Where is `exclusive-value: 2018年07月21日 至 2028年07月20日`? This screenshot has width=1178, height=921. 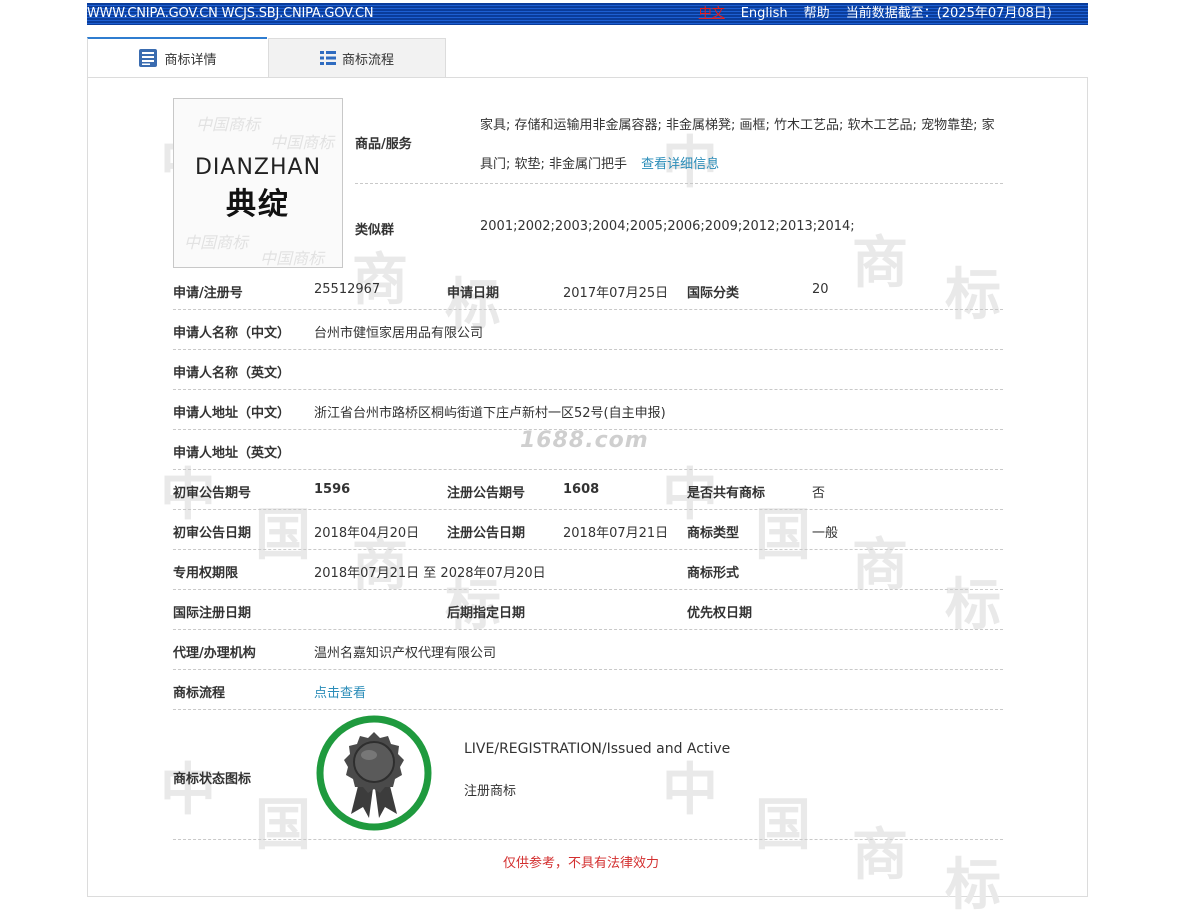
exclusive-value: 2018年07月21日 至 2028年07月20日 is located at coordinates (430, 573).